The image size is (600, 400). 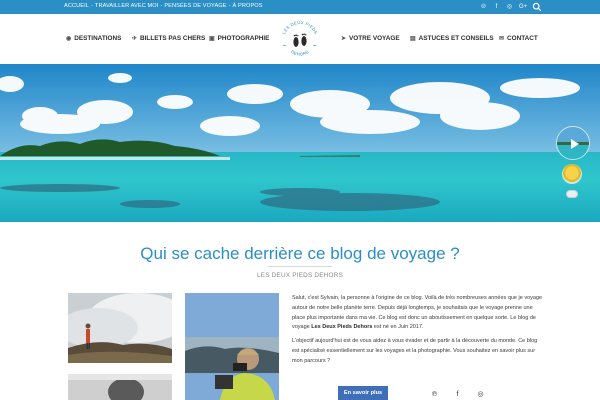 I want to click on learn-more-button: En savoir plus, so click(x=363, y=393).